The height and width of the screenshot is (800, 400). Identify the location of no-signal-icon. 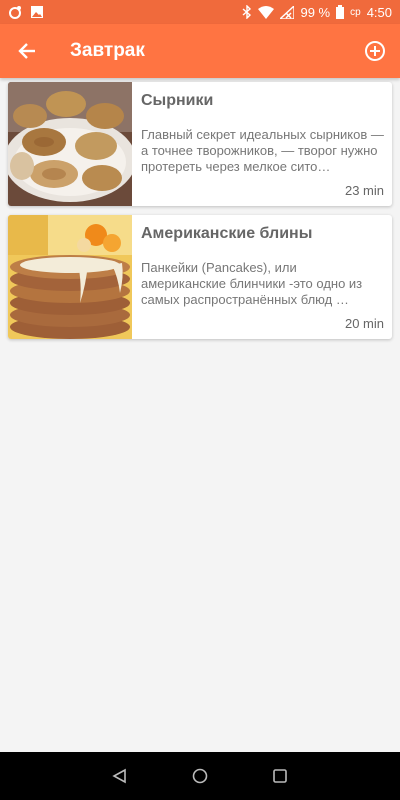
(287, 12).